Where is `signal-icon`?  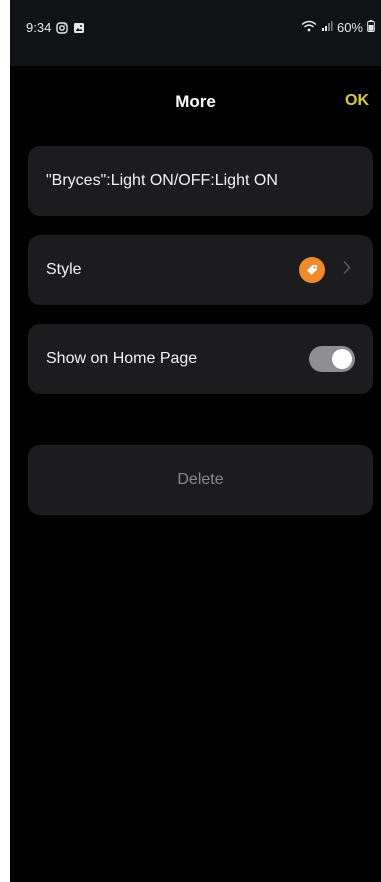 signal-icon is located at coordinates (327, 27).